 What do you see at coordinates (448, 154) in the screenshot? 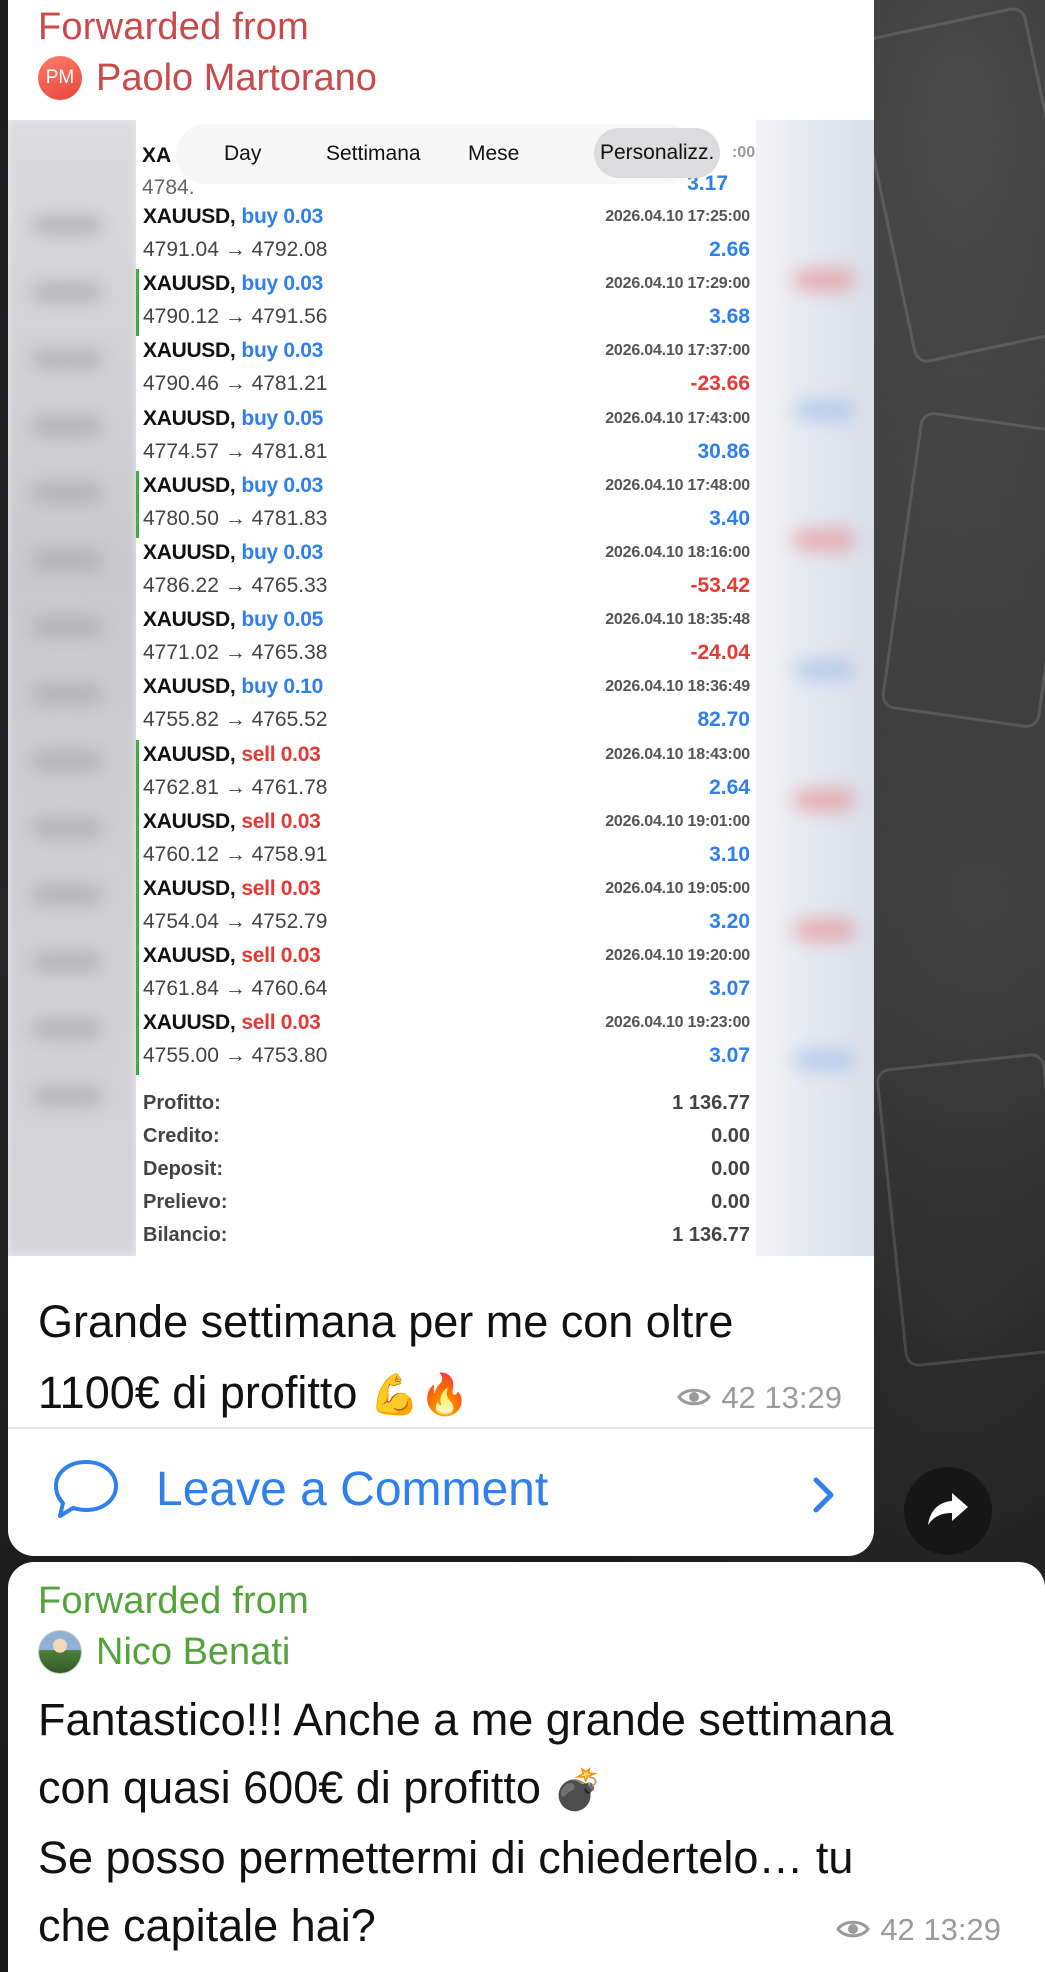
I see `period-segmented-control: Day Settimana Mese Personalizz.` at bounding box center [448, 154].